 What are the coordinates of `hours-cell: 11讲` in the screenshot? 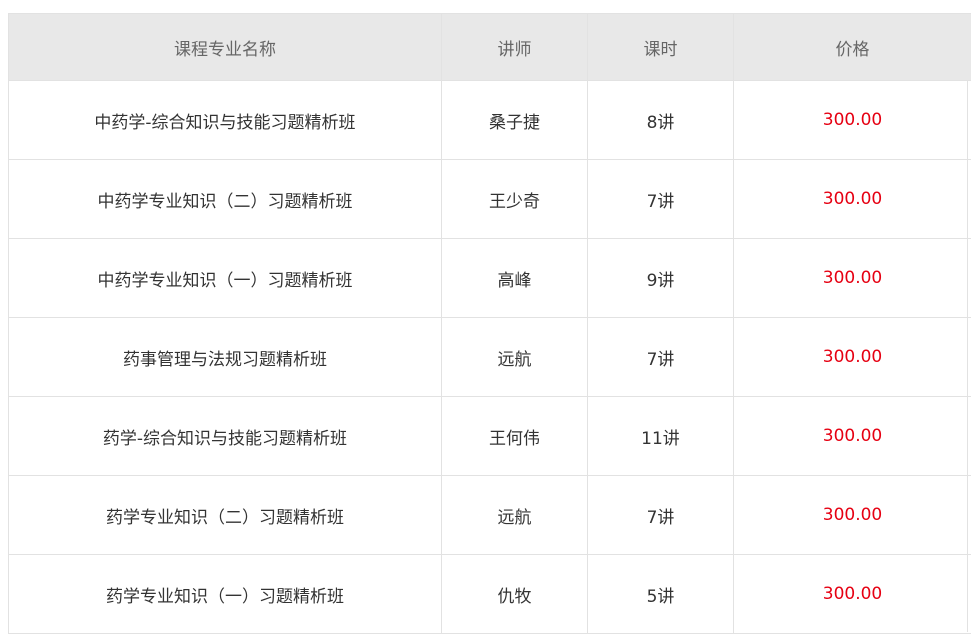 It's located at (660, 436).